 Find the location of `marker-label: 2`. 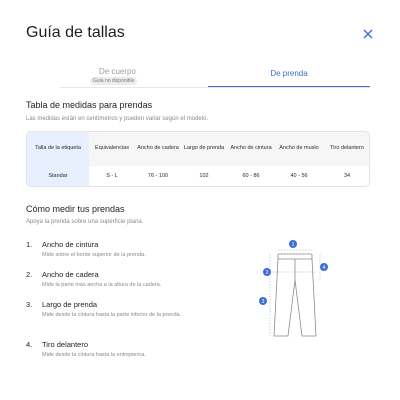

marker-label: 2 is located at coordinates (267, 273).